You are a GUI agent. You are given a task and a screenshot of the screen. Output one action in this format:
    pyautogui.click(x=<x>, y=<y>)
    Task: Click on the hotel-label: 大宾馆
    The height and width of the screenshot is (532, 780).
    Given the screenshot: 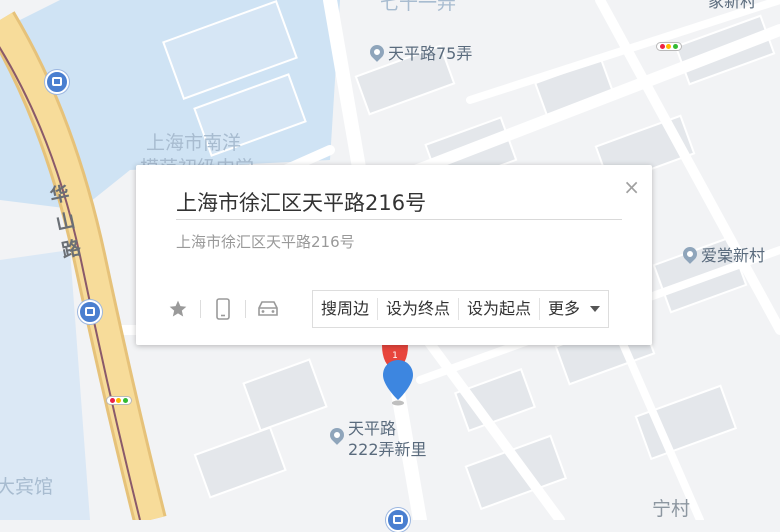 What is the action you would take?
    pyautogui.click(x=27, y=487)
    